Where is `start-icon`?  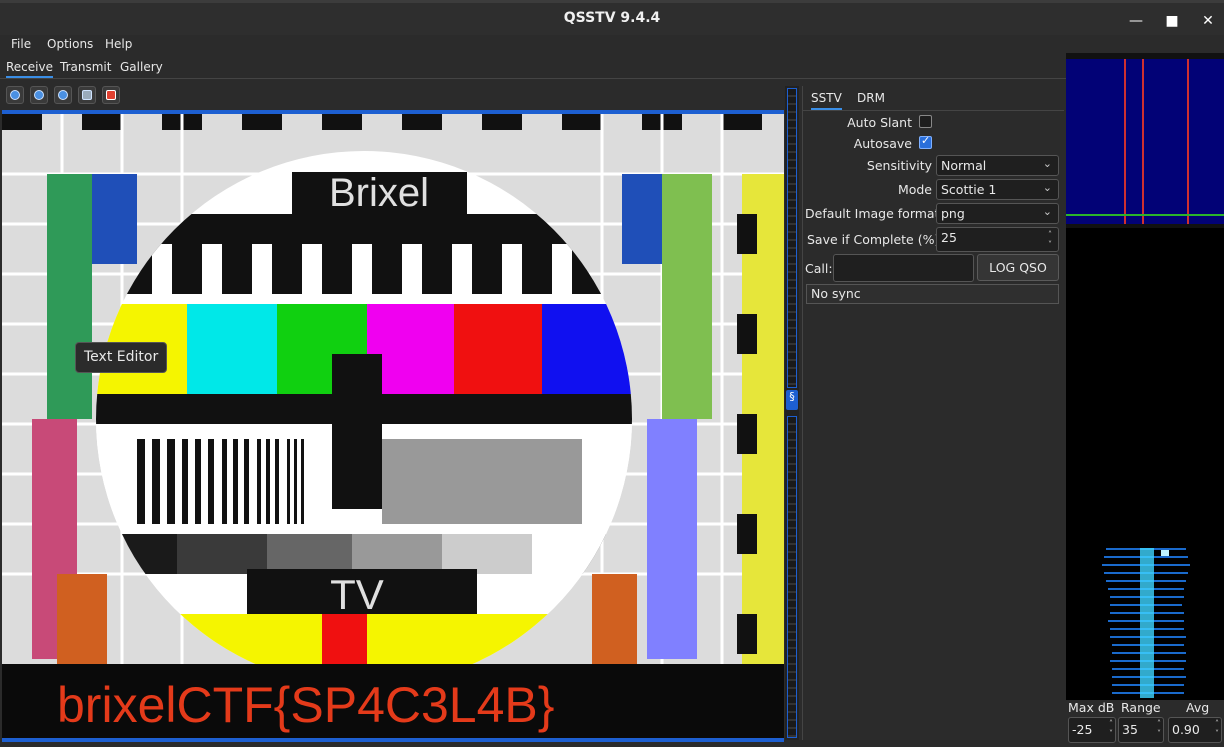
start-icon is located at coordinates (15, 95).